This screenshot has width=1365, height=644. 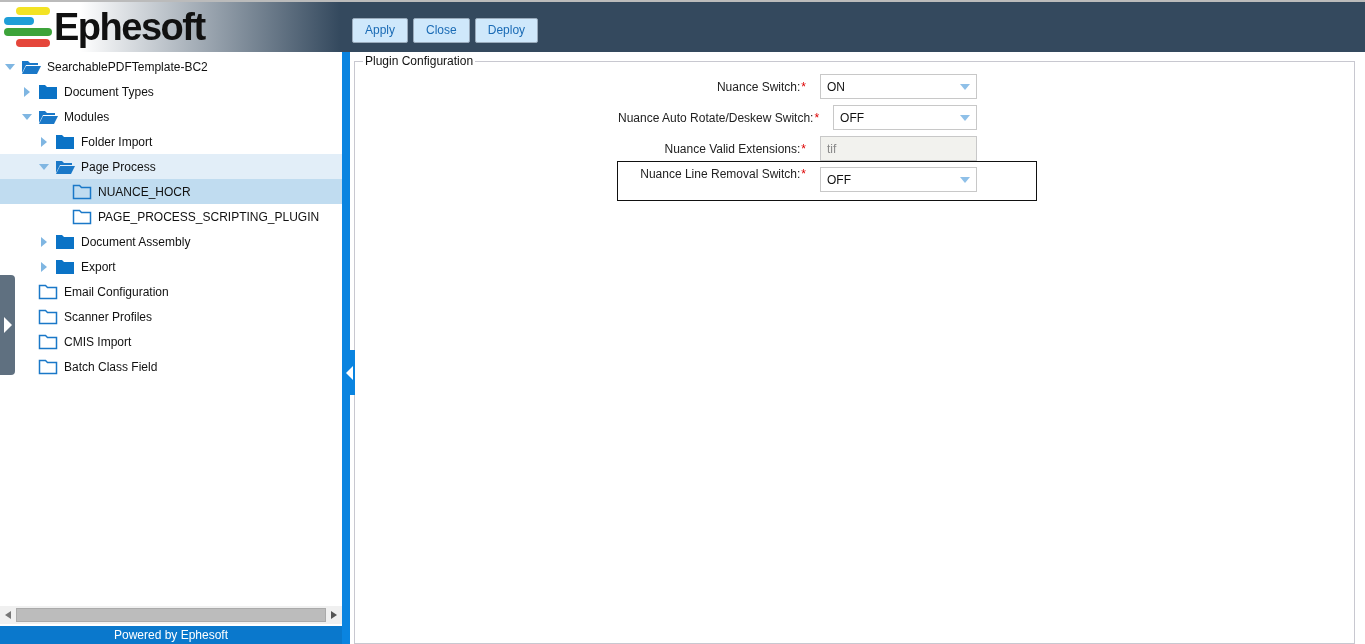 I want to click on stripes-logo-icon, so click(x=27, y=27).